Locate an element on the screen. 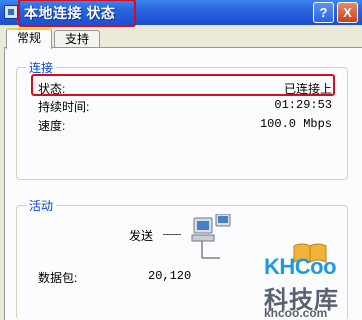  duration-label: 持续时间: is located at coordinates (64, 107).